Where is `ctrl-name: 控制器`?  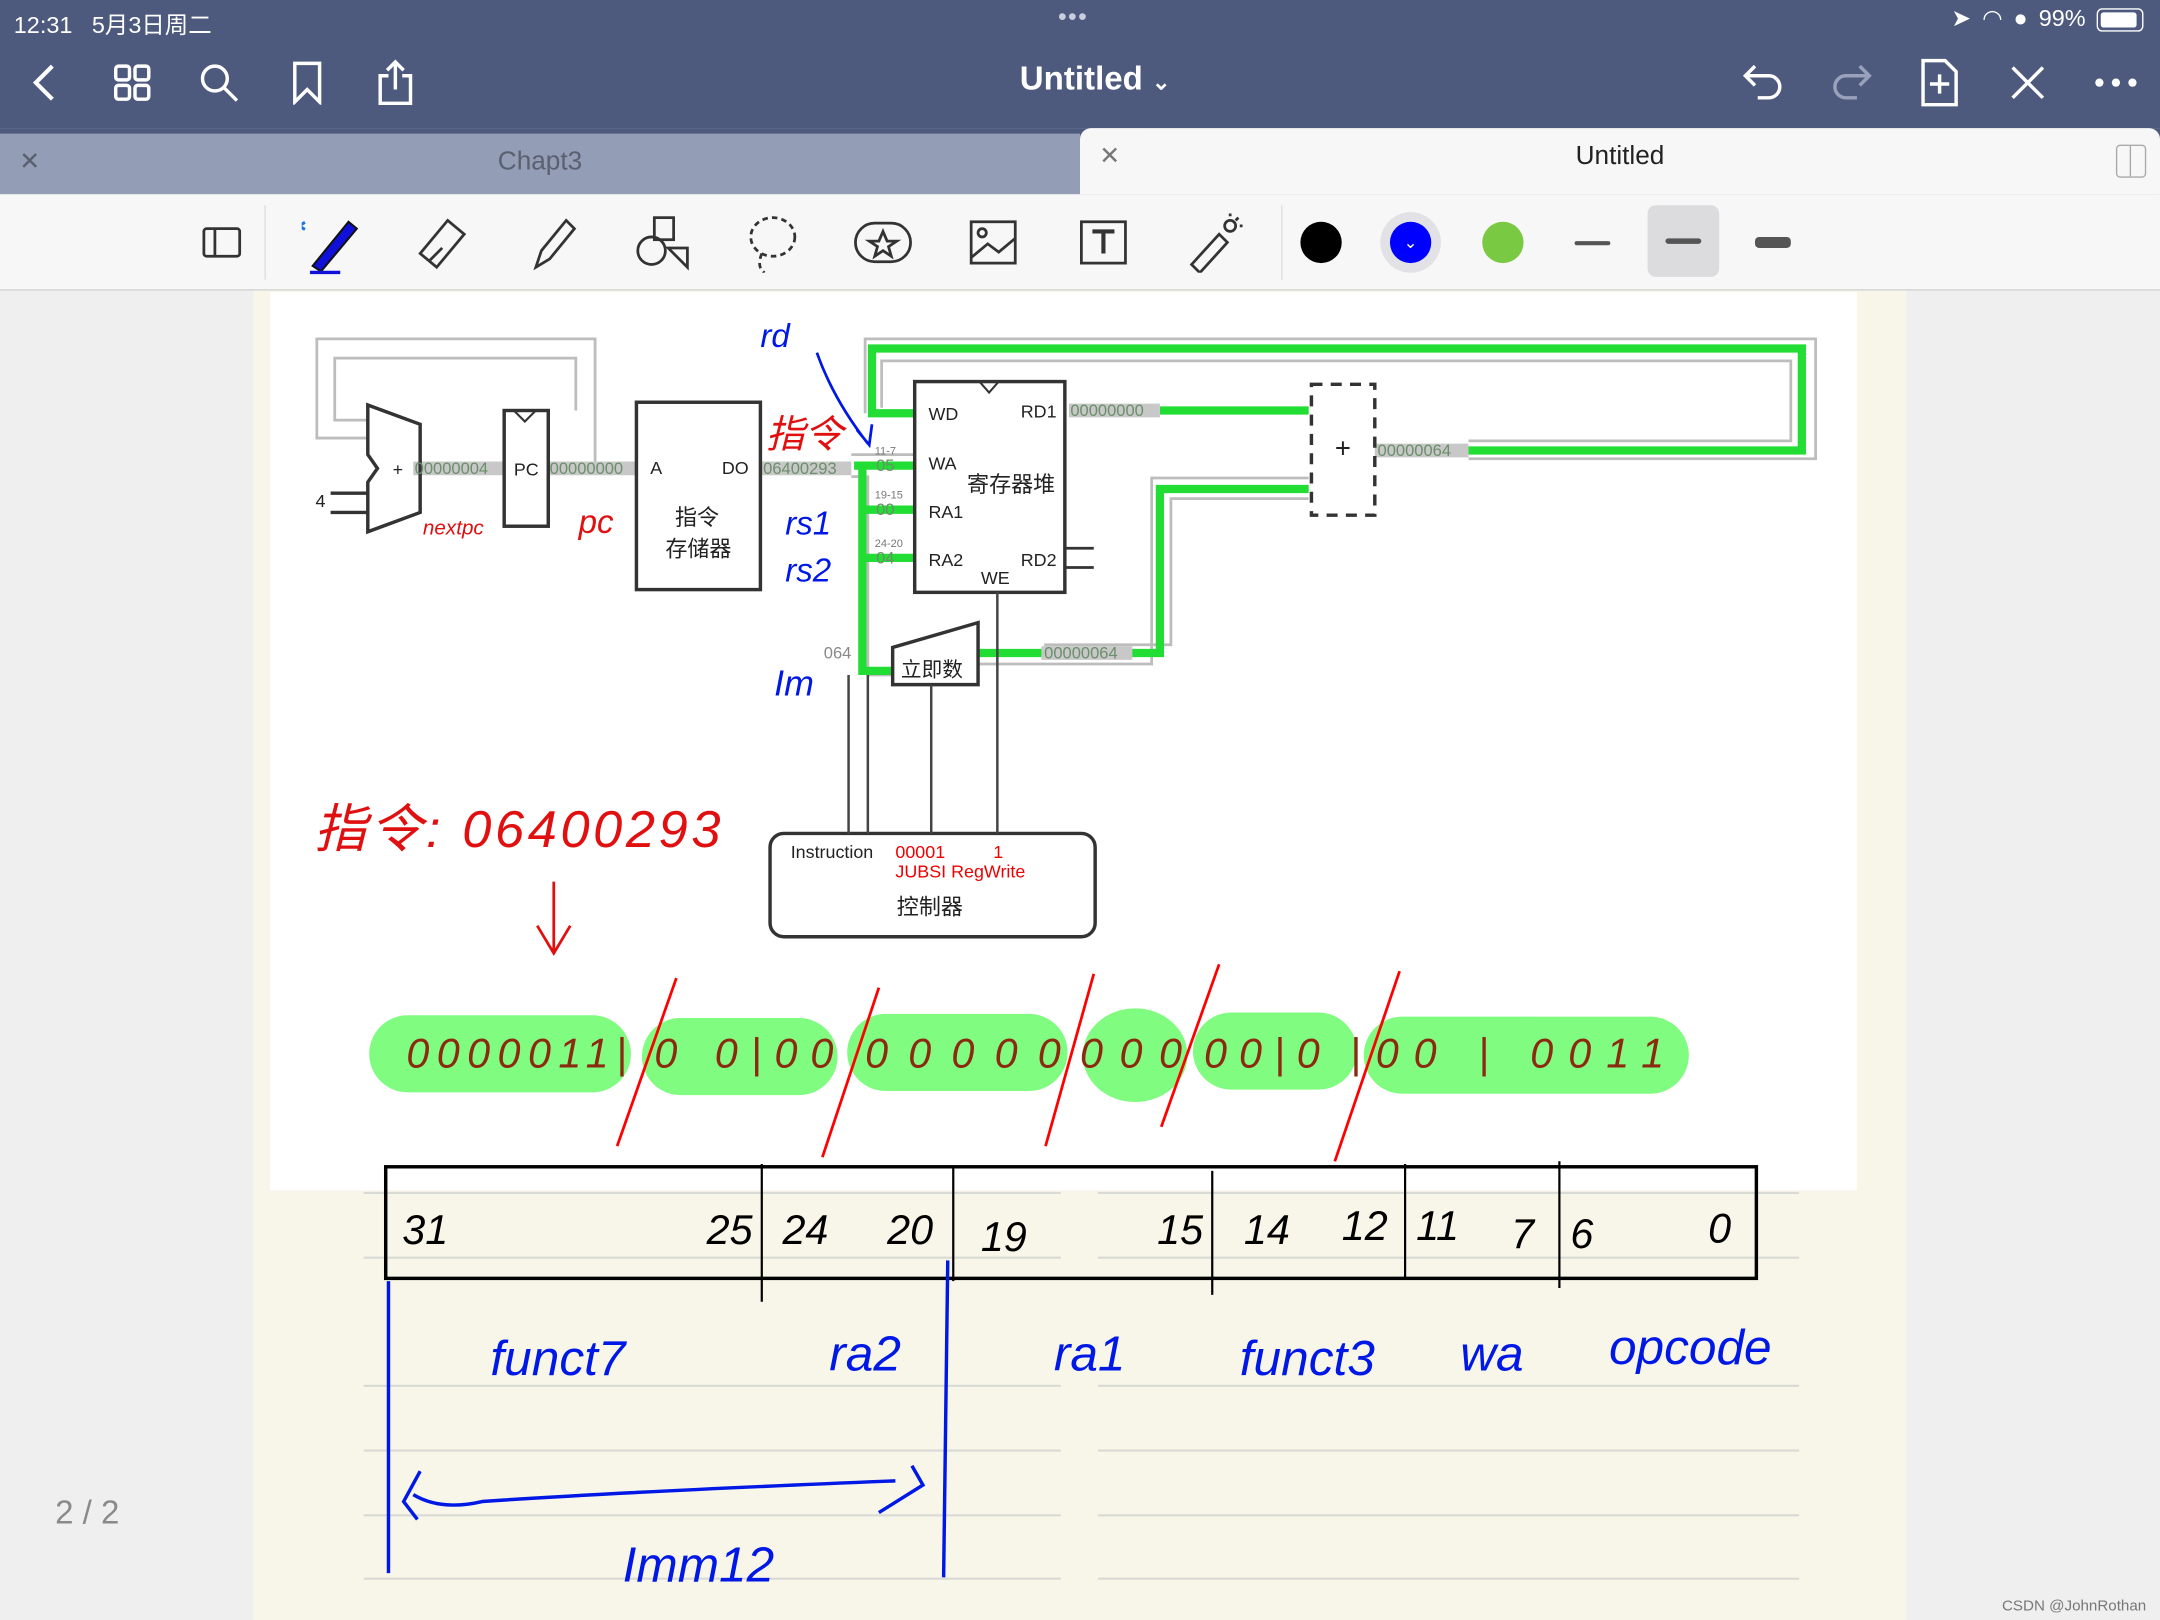 ctrl-name: 控制器 is located at coordinates (930, 907).